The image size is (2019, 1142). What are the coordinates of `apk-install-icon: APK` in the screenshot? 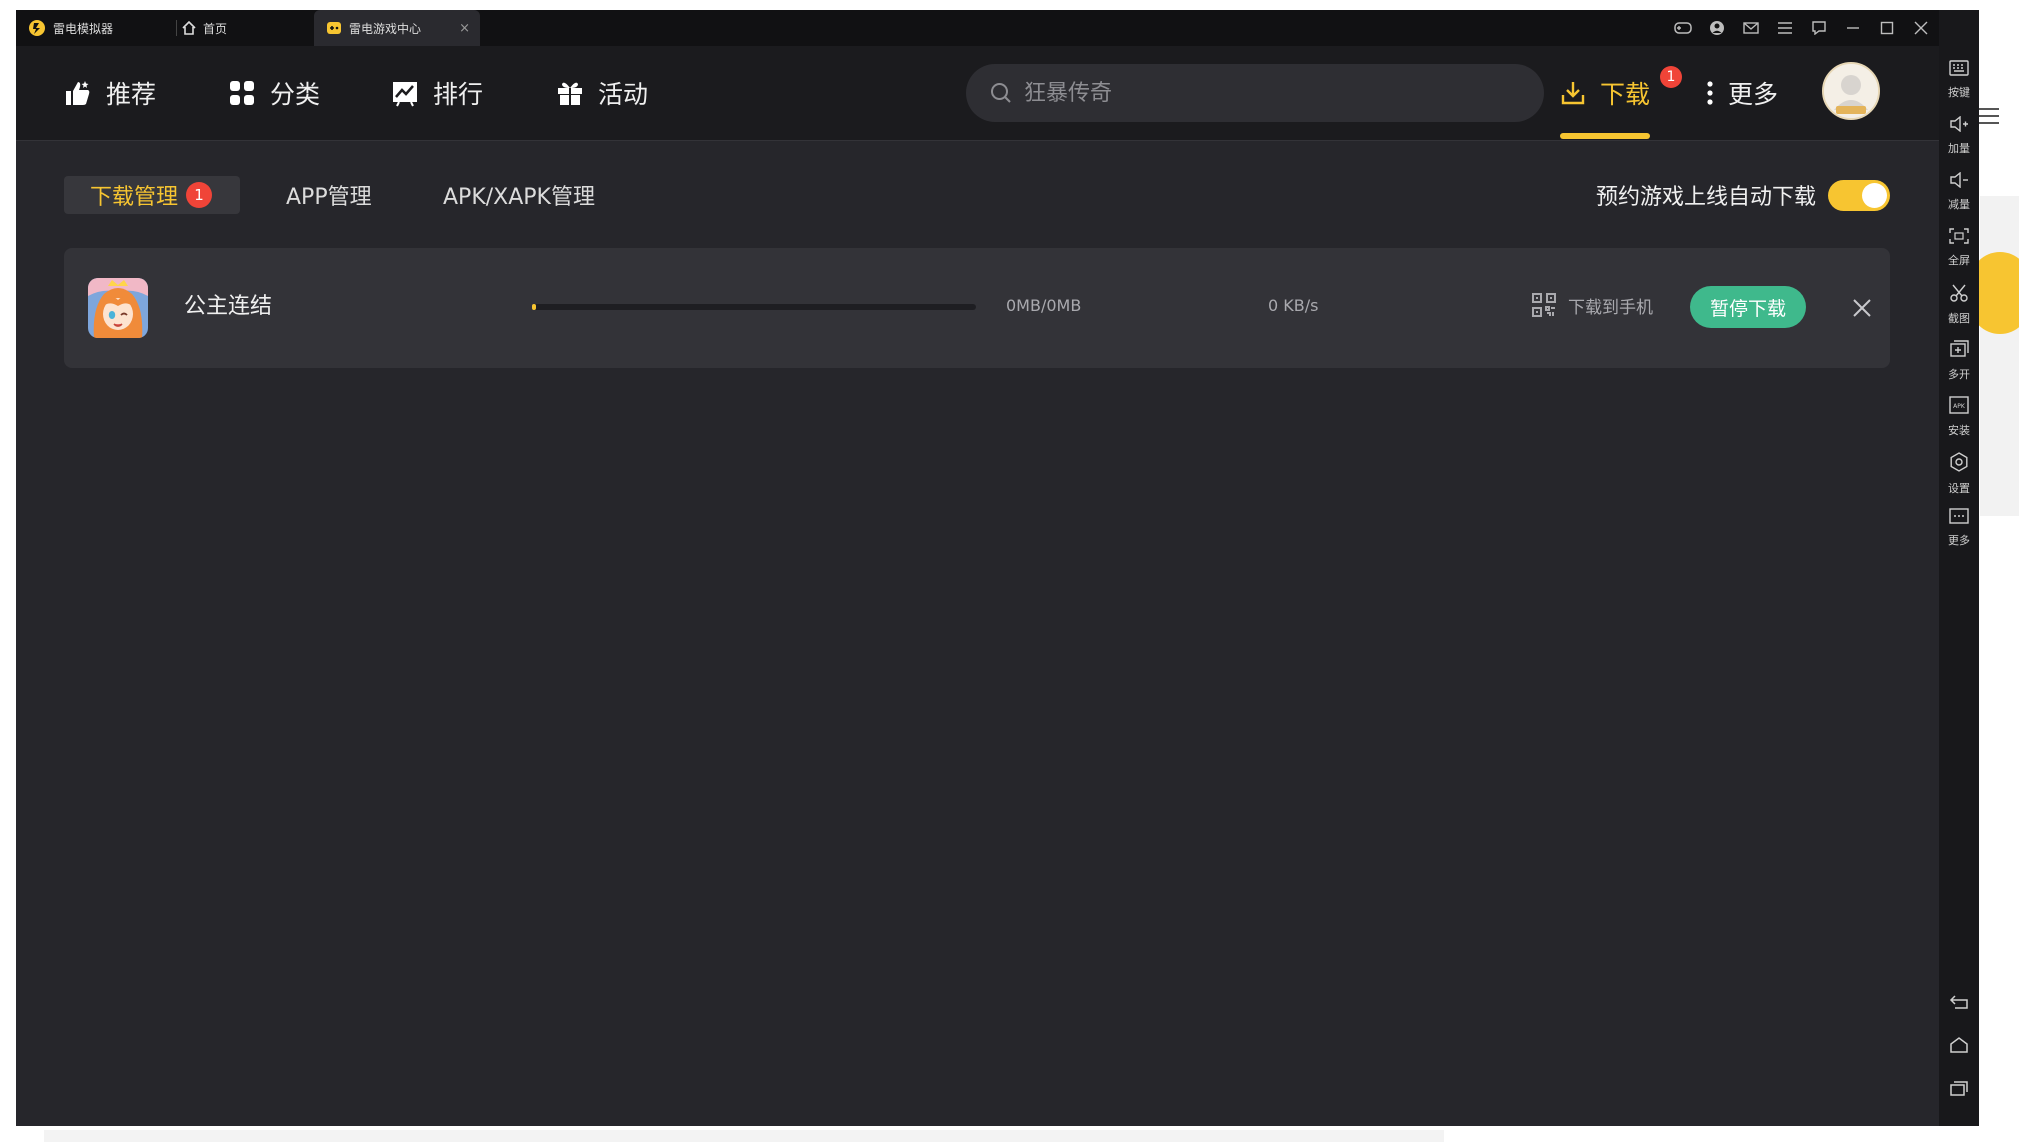 It's located at (1959, 407).